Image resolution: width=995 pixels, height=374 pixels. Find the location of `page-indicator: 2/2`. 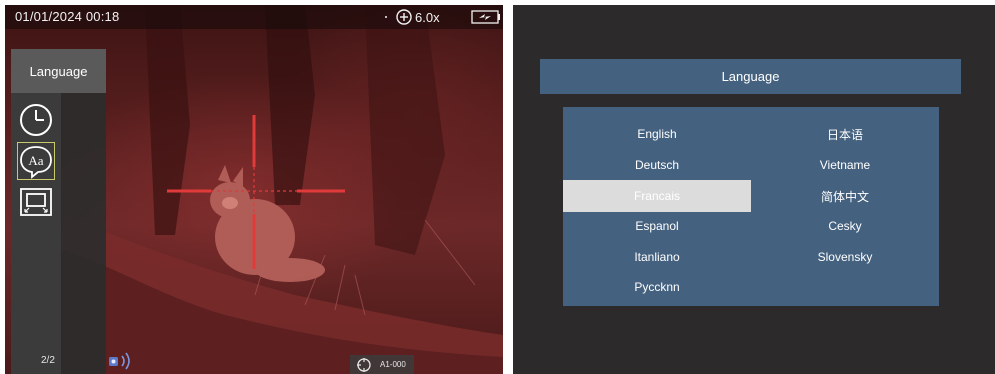

page-indicator: 2/2 is located at coordinates (48, 360).